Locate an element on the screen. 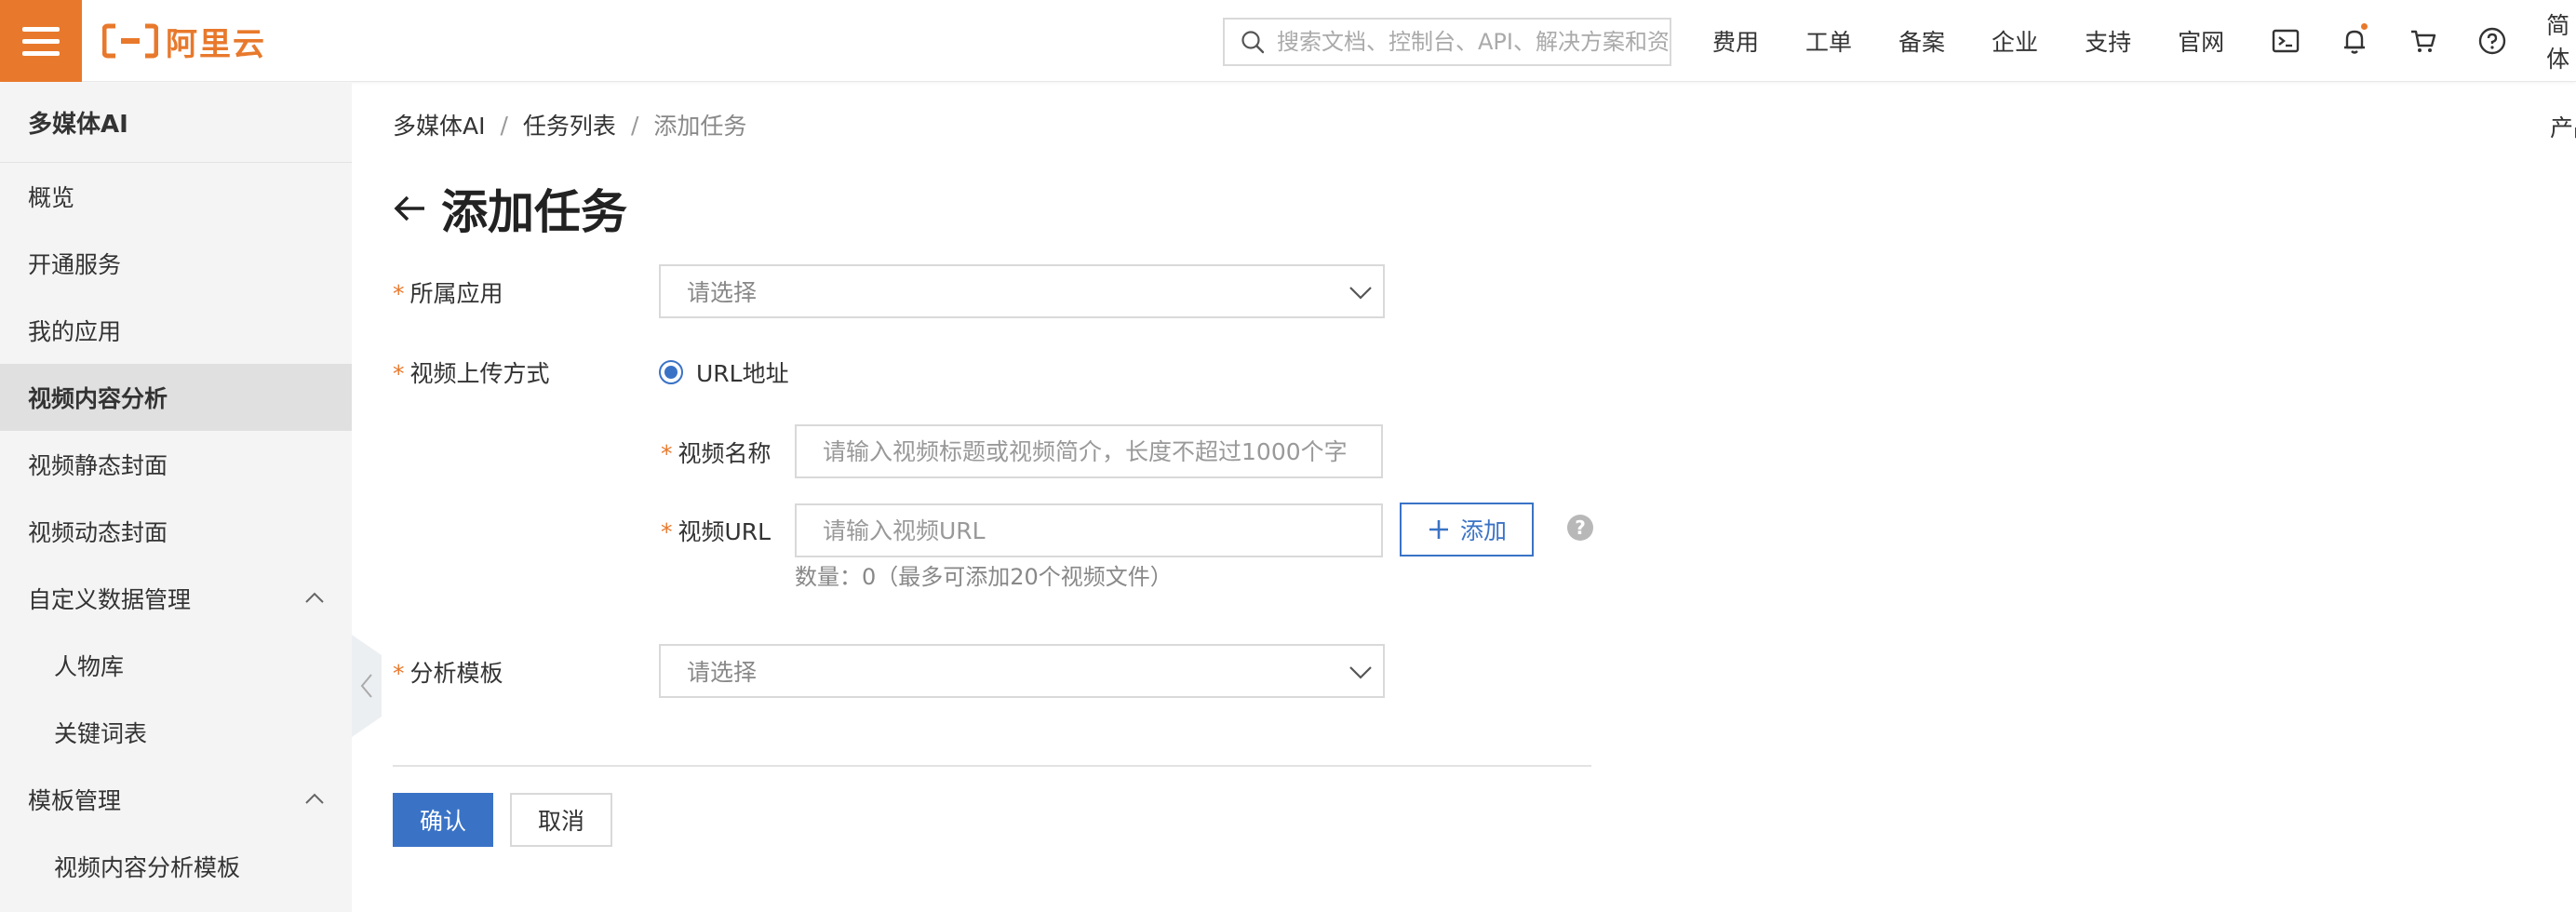 The width and height of the screenshot is (2576, 912). bell-icon is located at coordinates (2354, 40).